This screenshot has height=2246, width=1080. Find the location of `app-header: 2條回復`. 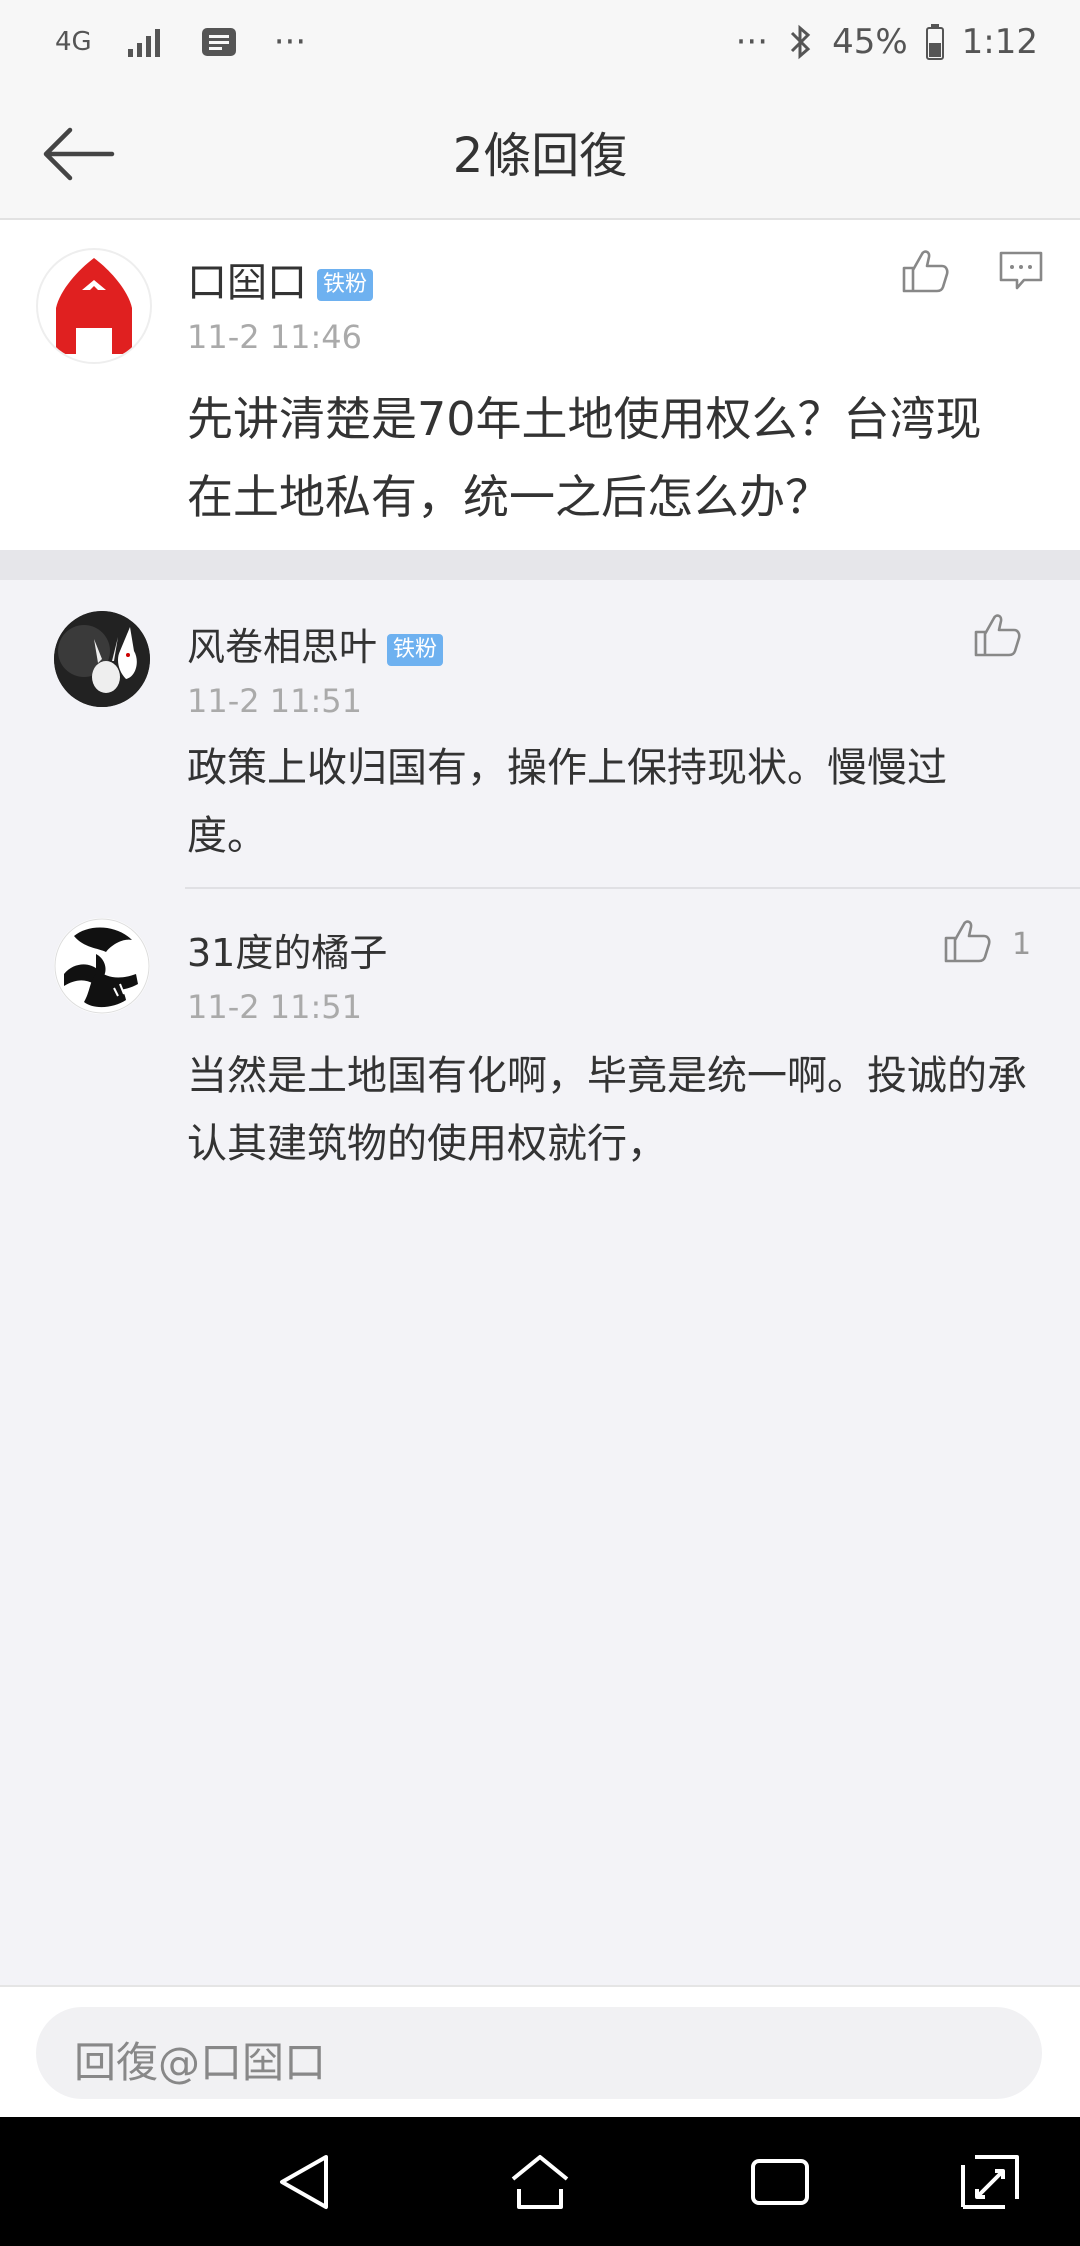

app-header: 2條回復 is located at coordinates (540, 155).